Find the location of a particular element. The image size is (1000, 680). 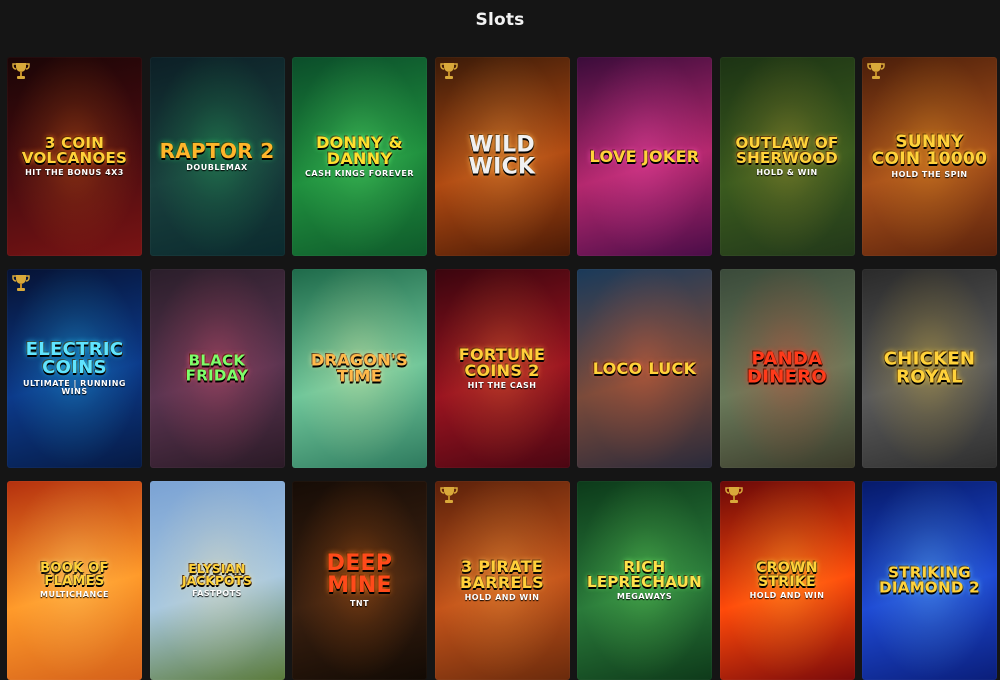

game-logo: LOCO LUCK is located at coordinates (644, 368).